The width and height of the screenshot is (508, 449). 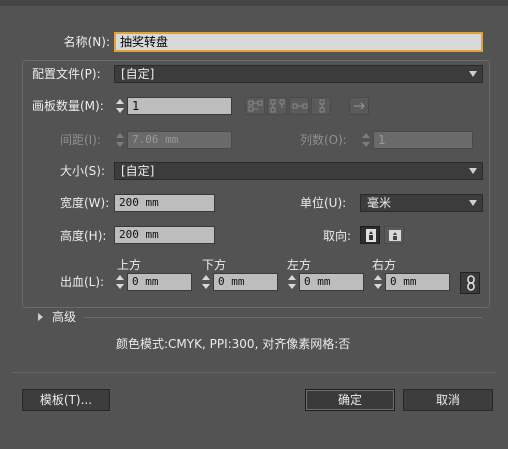 I want to click on bleed-top-input: 0 mm, so click(x=159, y=282).